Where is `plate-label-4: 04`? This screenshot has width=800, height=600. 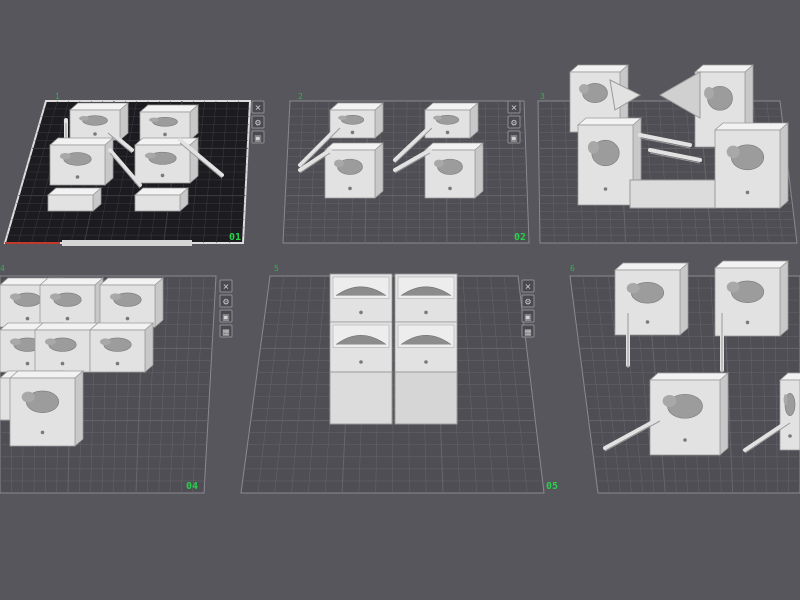 plate-label-4: 04 is located at coordinates (192, 486).